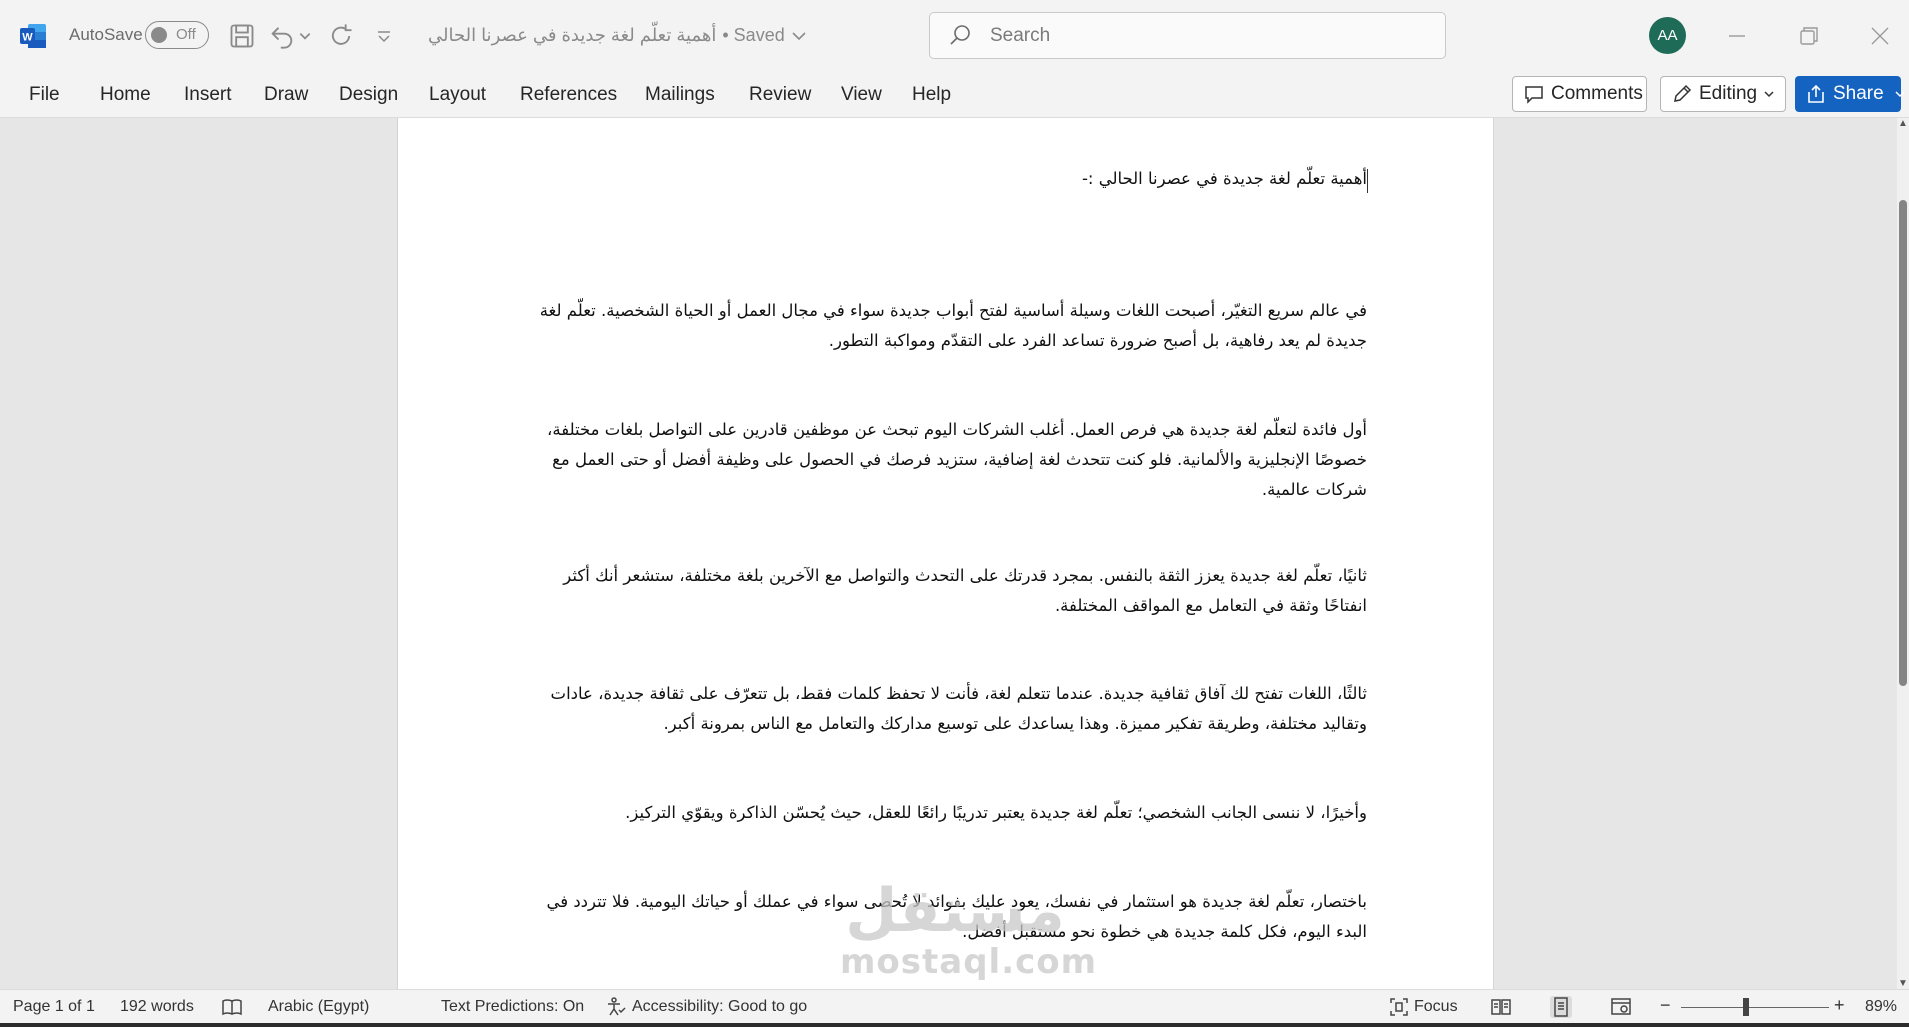 Image resolution: width=1909 pixels, height=1027 pixels. What do you see at coordinates (242, 36) in the screenshot?
I see `save-icon` at bounding box center [242, 36].